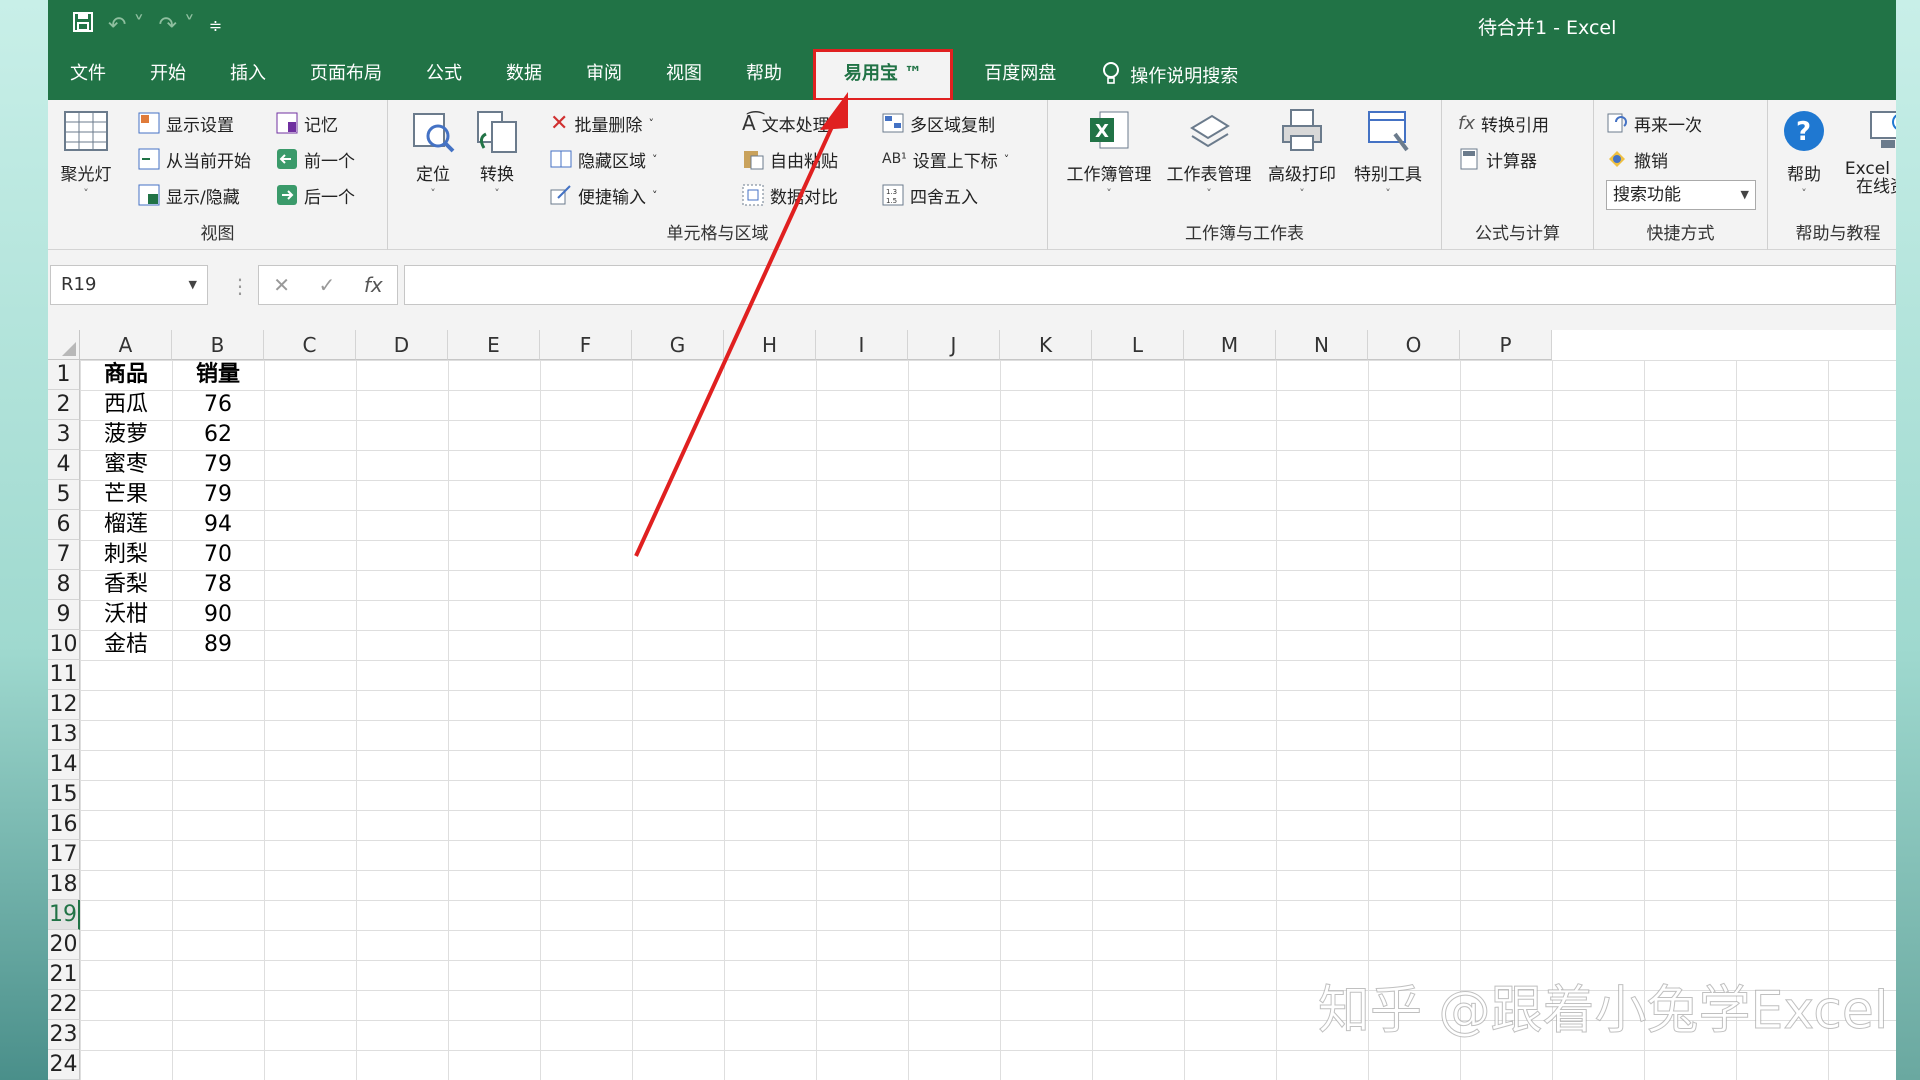 This screenshot has height=1080, width=1920. Describe the element at coordinates (64, 765) in the screenshot. I see `row-header: 14` at that location.